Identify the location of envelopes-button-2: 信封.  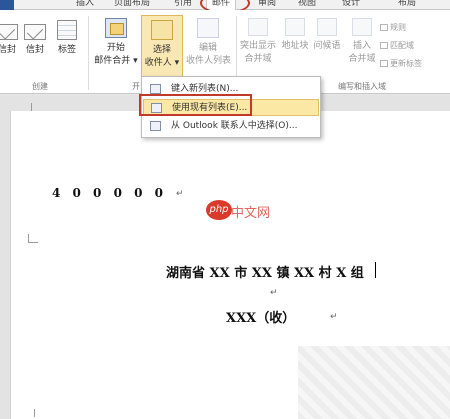
(35, 39).